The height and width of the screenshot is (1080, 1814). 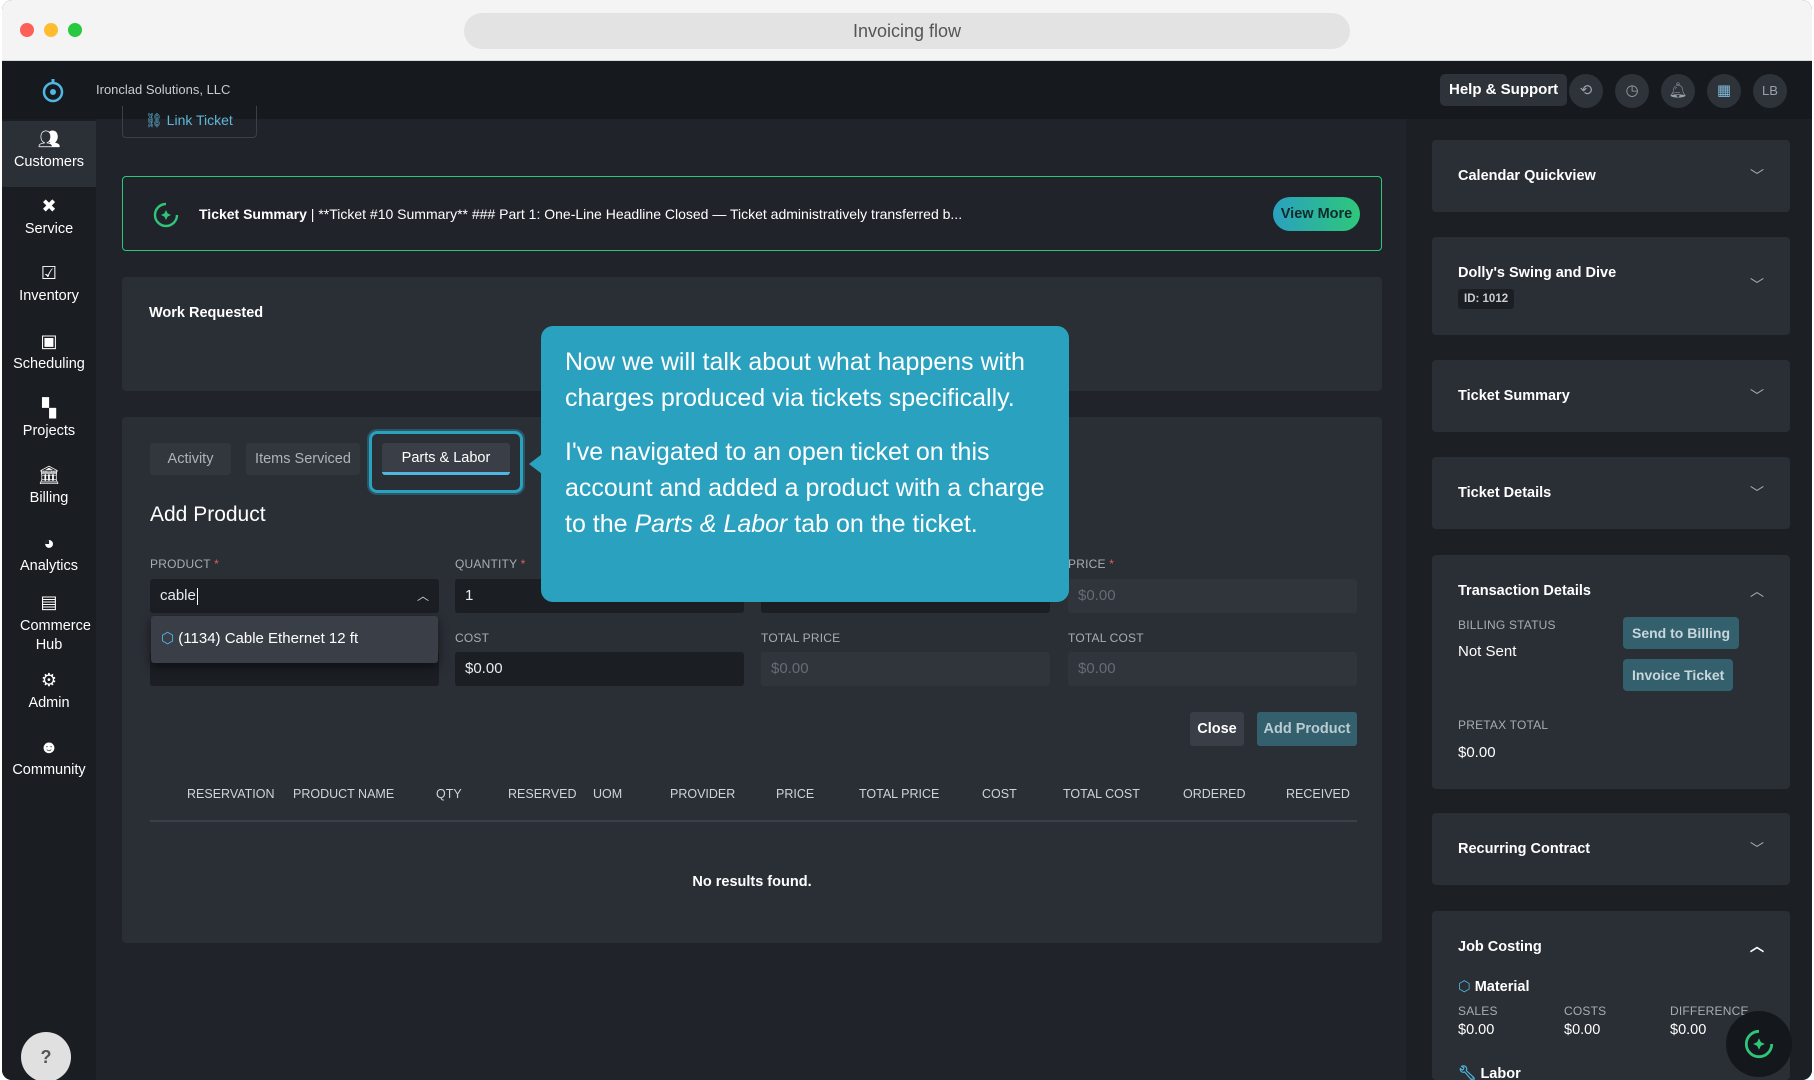 I want to click on minimize-window-button, so click(x=51, y=30).